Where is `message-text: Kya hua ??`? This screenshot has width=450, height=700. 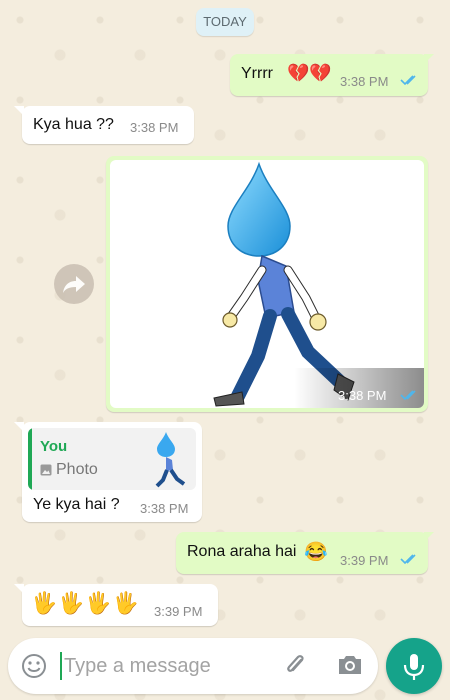
message-text: Kya hua ?? is located at coordinates (73, 124).